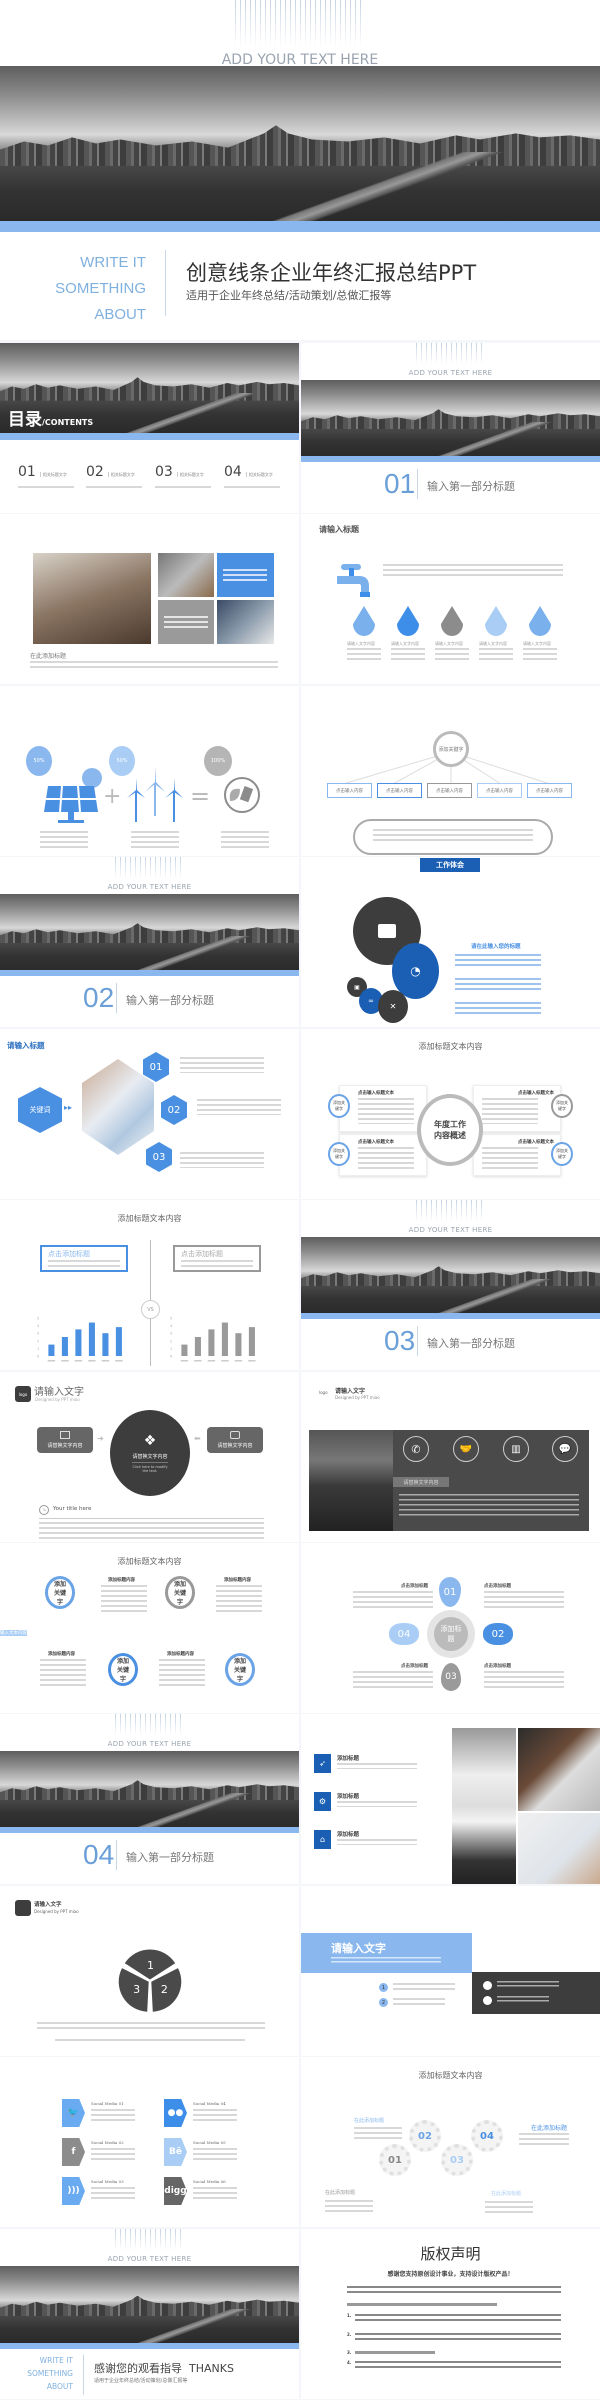 Image resolution: width=600 pixels, height=2400 pixels. What do you see at coordinates (450, 771) in the screenshot?
I see `slide-tree-diagram: 添加关键字 点击输入内容 点击输入内容 点击输入内容 点击输入内容 点击输入内容` at bounding box center [450, 771].